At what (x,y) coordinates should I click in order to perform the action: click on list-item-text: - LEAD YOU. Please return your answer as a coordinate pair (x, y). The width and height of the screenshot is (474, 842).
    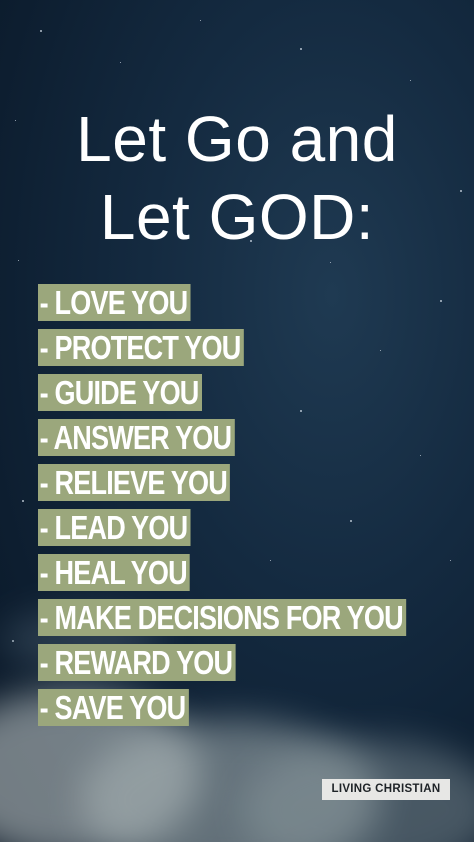
    Looking at the image, I should click on (114, 527).